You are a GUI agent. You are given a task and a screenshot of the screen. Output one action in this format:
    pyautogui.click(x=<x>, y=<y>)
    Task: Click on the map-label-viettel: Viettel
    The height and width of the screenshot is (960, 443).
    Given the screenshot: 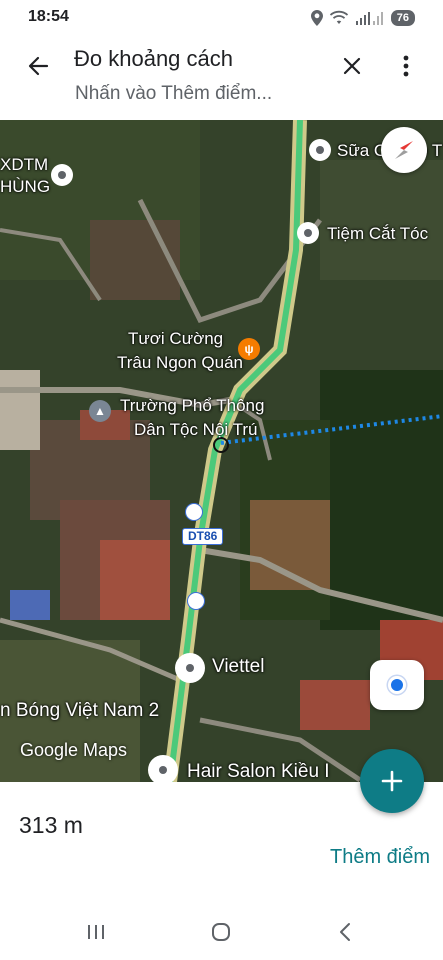 What is the action you would take?
    pyautogui.click(x=238, y=666)
    